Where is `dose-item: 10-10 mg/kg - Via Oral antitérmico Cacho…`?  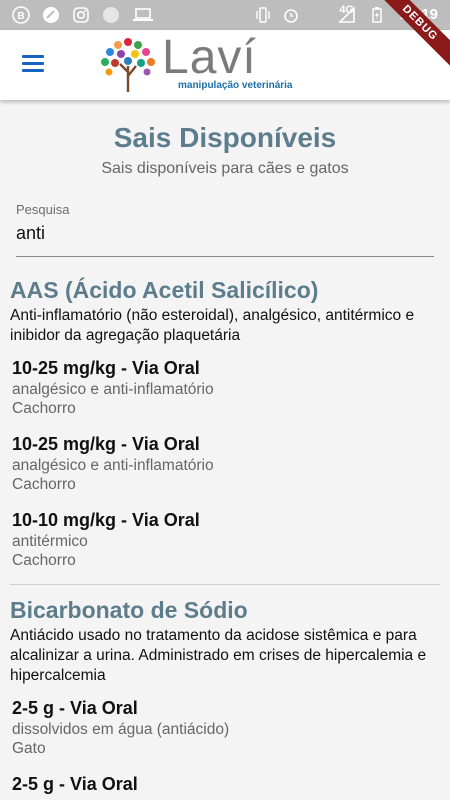
dose-item: 10-10 mg/kg - Via Oral antitérmico Cacho… is located at coordinates (225, 539).